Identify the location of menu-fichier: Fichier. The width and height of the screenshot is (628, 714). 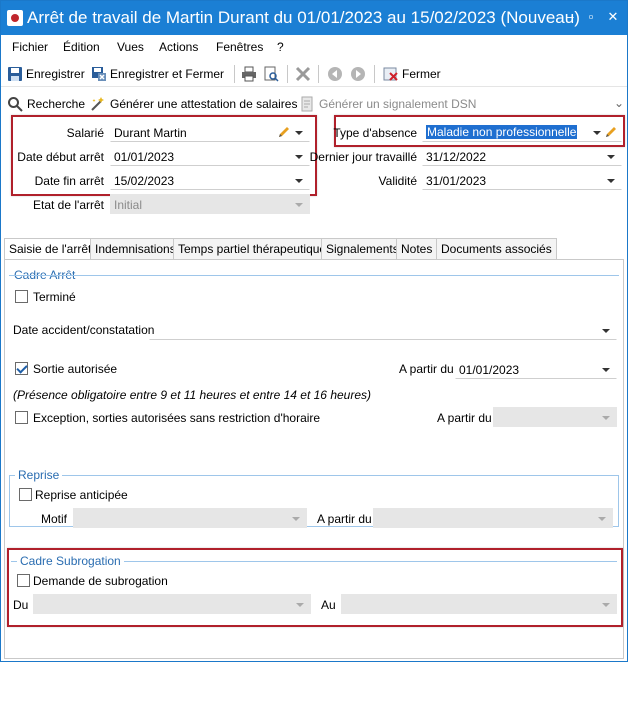
(30, 47).